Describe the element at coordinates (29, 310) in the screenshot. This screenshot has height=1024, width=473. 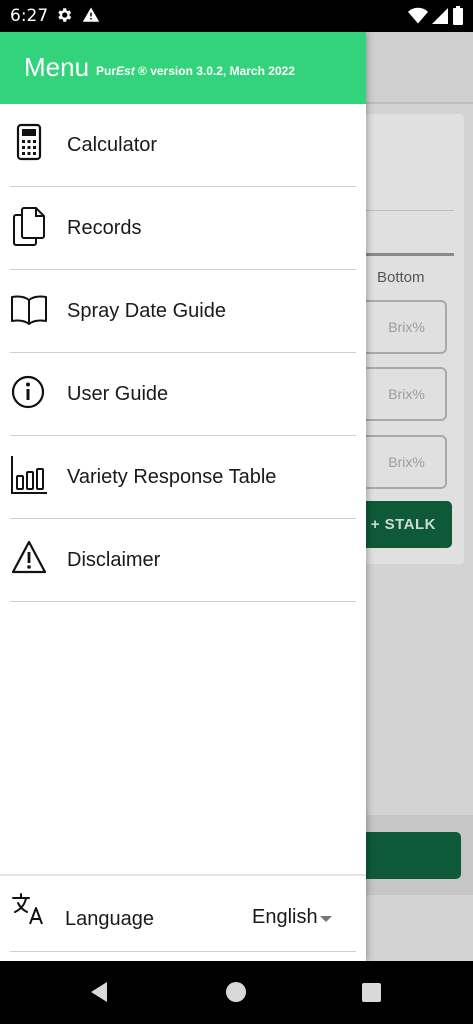
I see `book-icon` at that location.